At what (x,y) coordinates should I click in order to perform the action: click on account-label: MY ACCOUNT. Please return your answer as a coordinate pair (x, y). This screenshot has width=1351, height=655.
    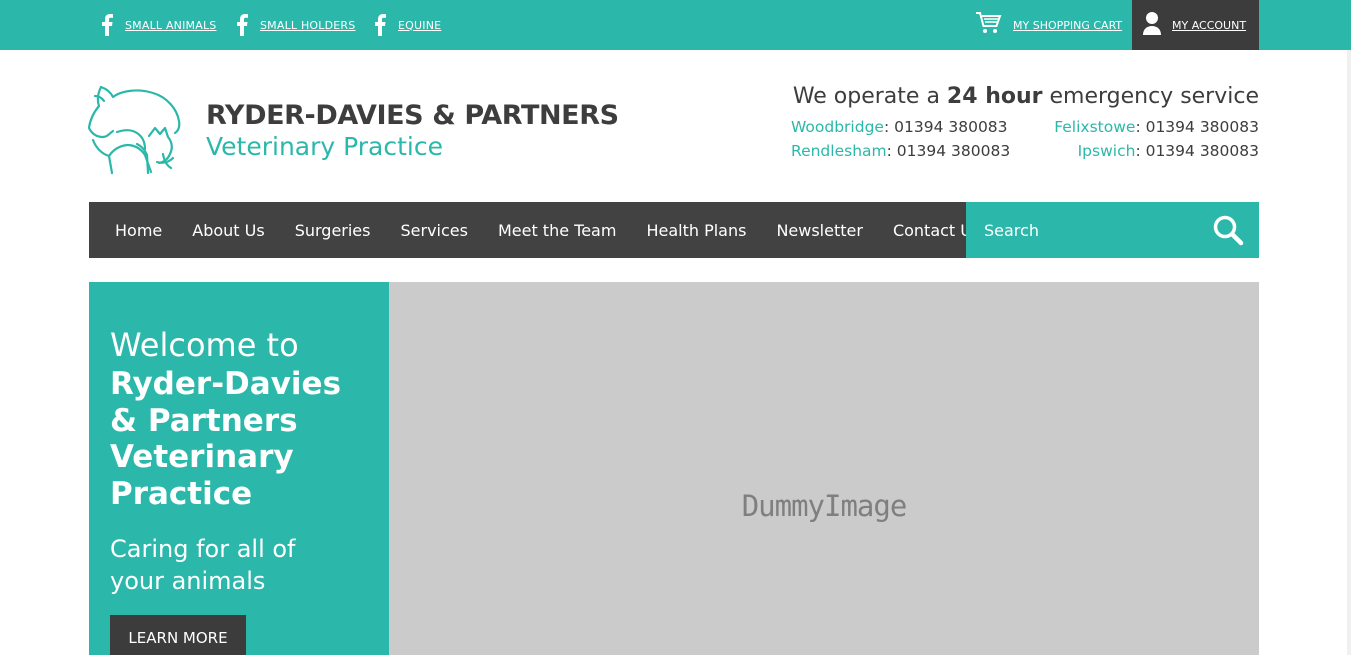
    Looking at the image, I should click on (1209, 25).